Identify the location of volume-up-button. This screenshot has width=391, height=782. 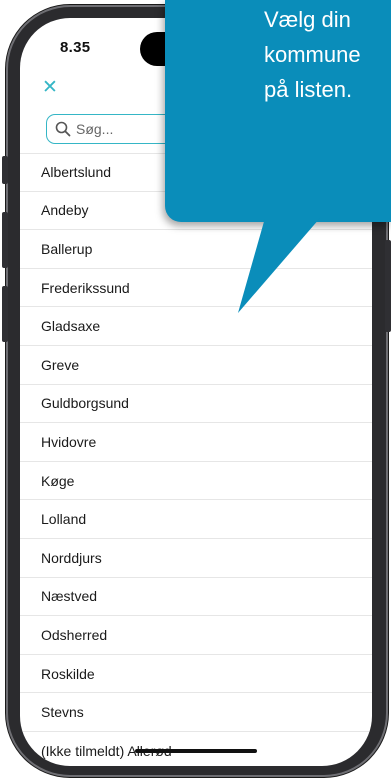
(5, 240).